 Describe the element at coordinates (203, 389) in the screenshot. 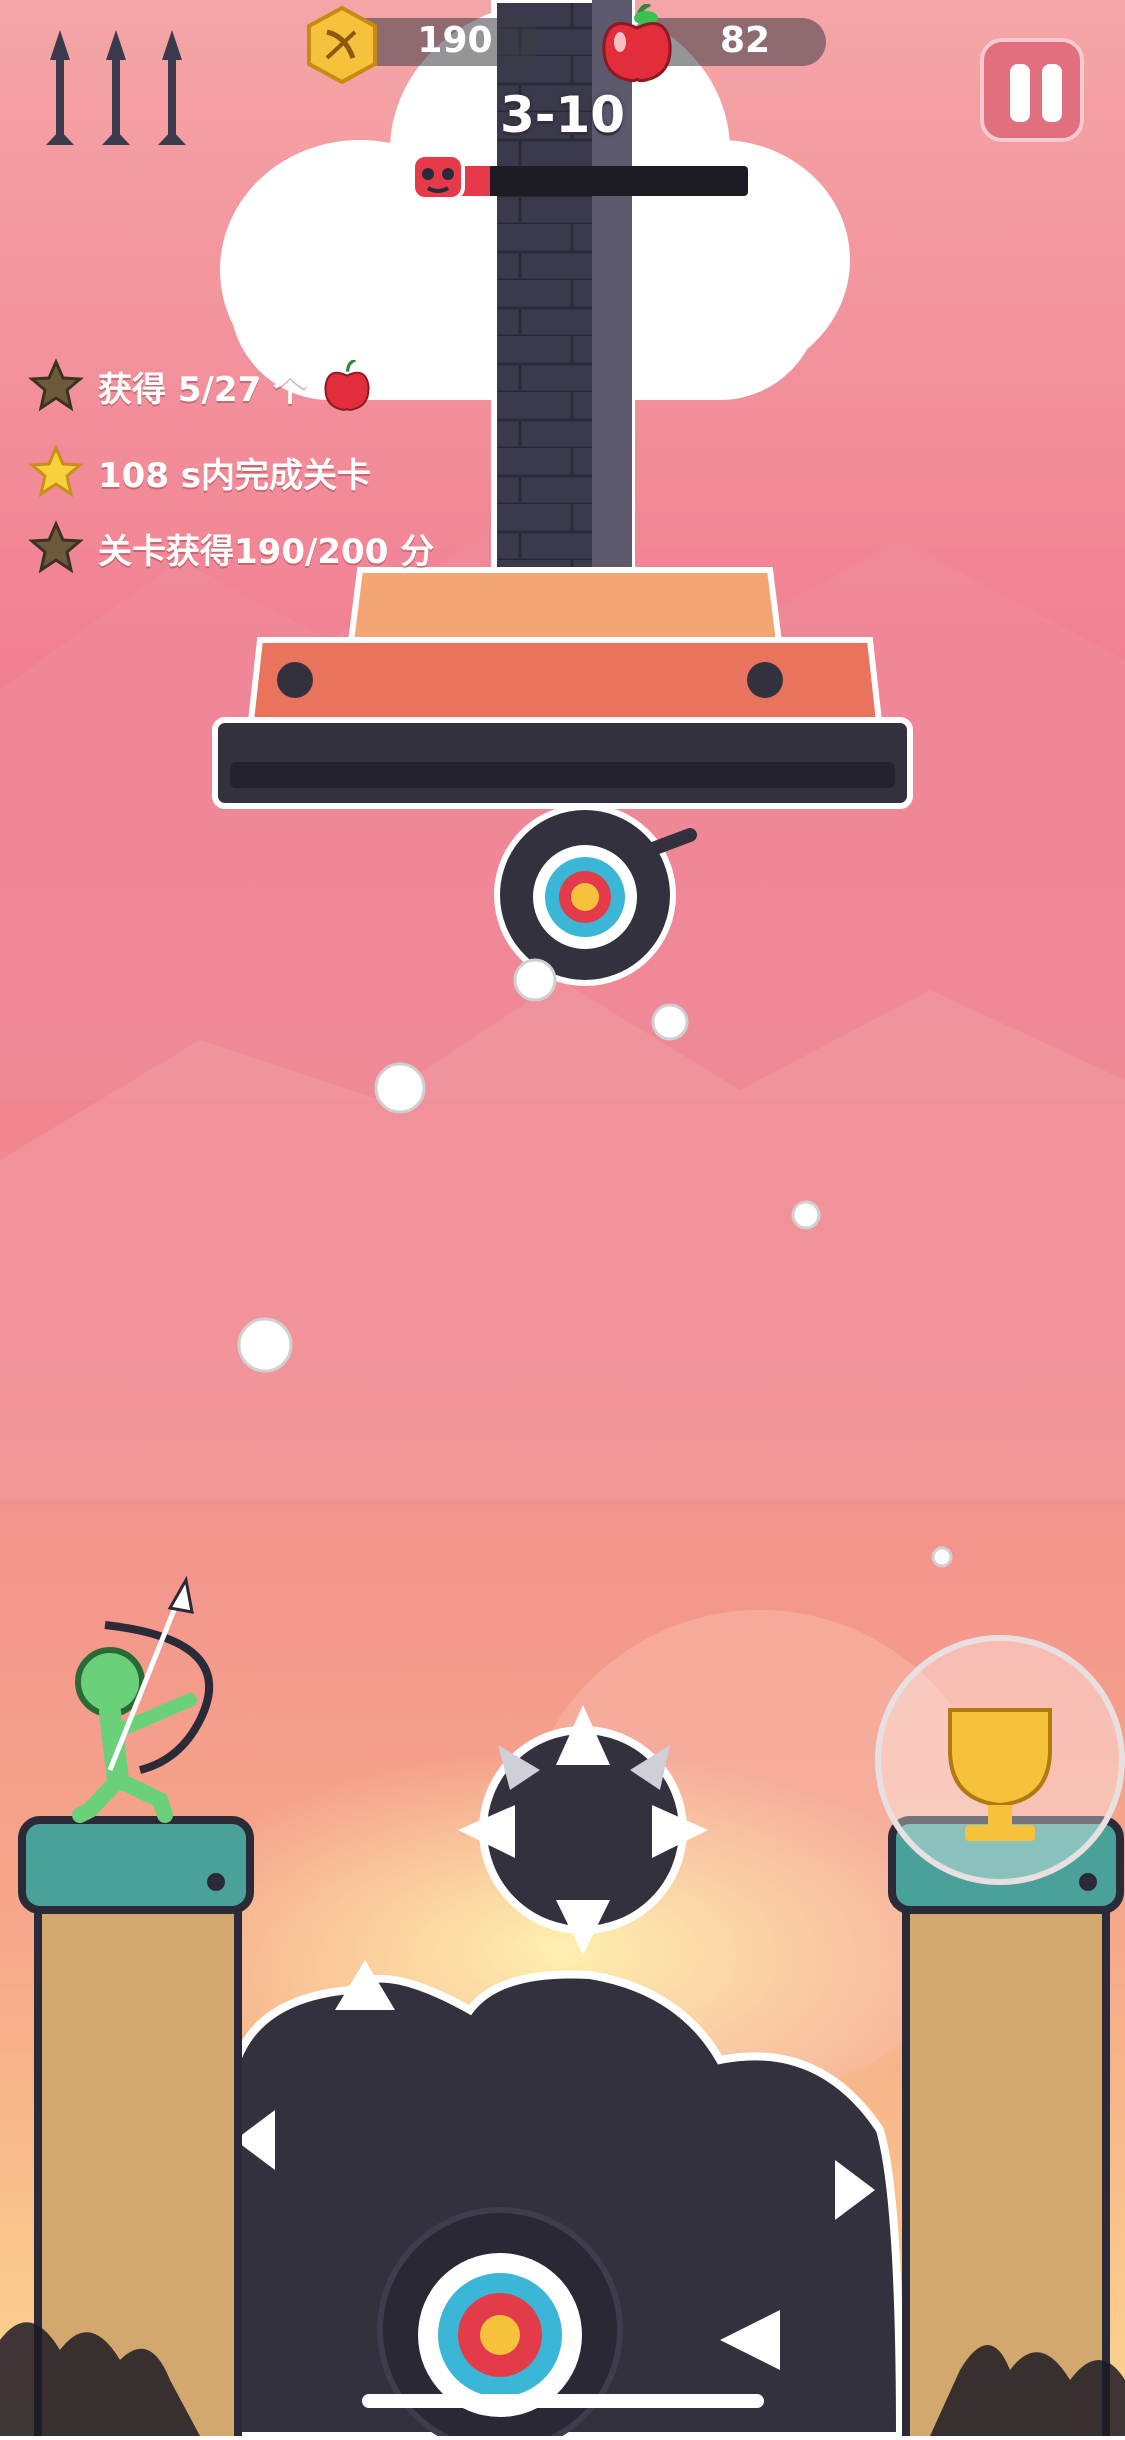

I see `objective-text: 获得 5/27 个` at that location.